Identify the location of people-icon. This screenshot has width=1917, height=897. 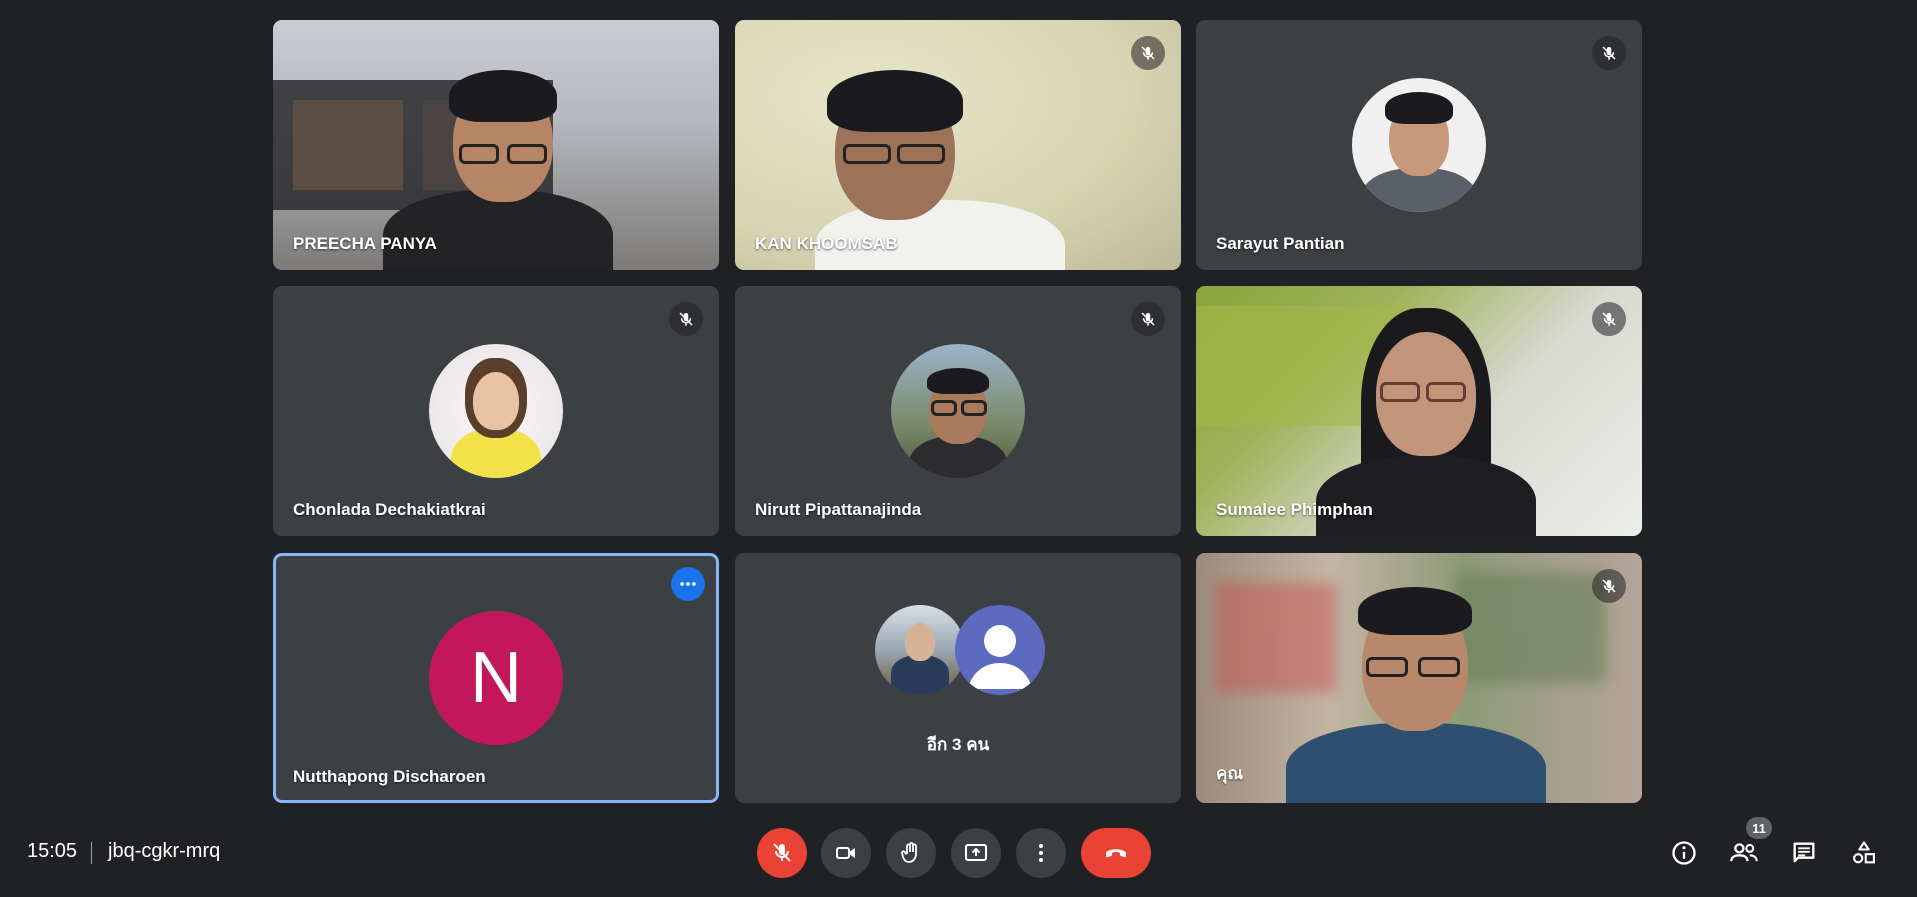
(1744, 852).